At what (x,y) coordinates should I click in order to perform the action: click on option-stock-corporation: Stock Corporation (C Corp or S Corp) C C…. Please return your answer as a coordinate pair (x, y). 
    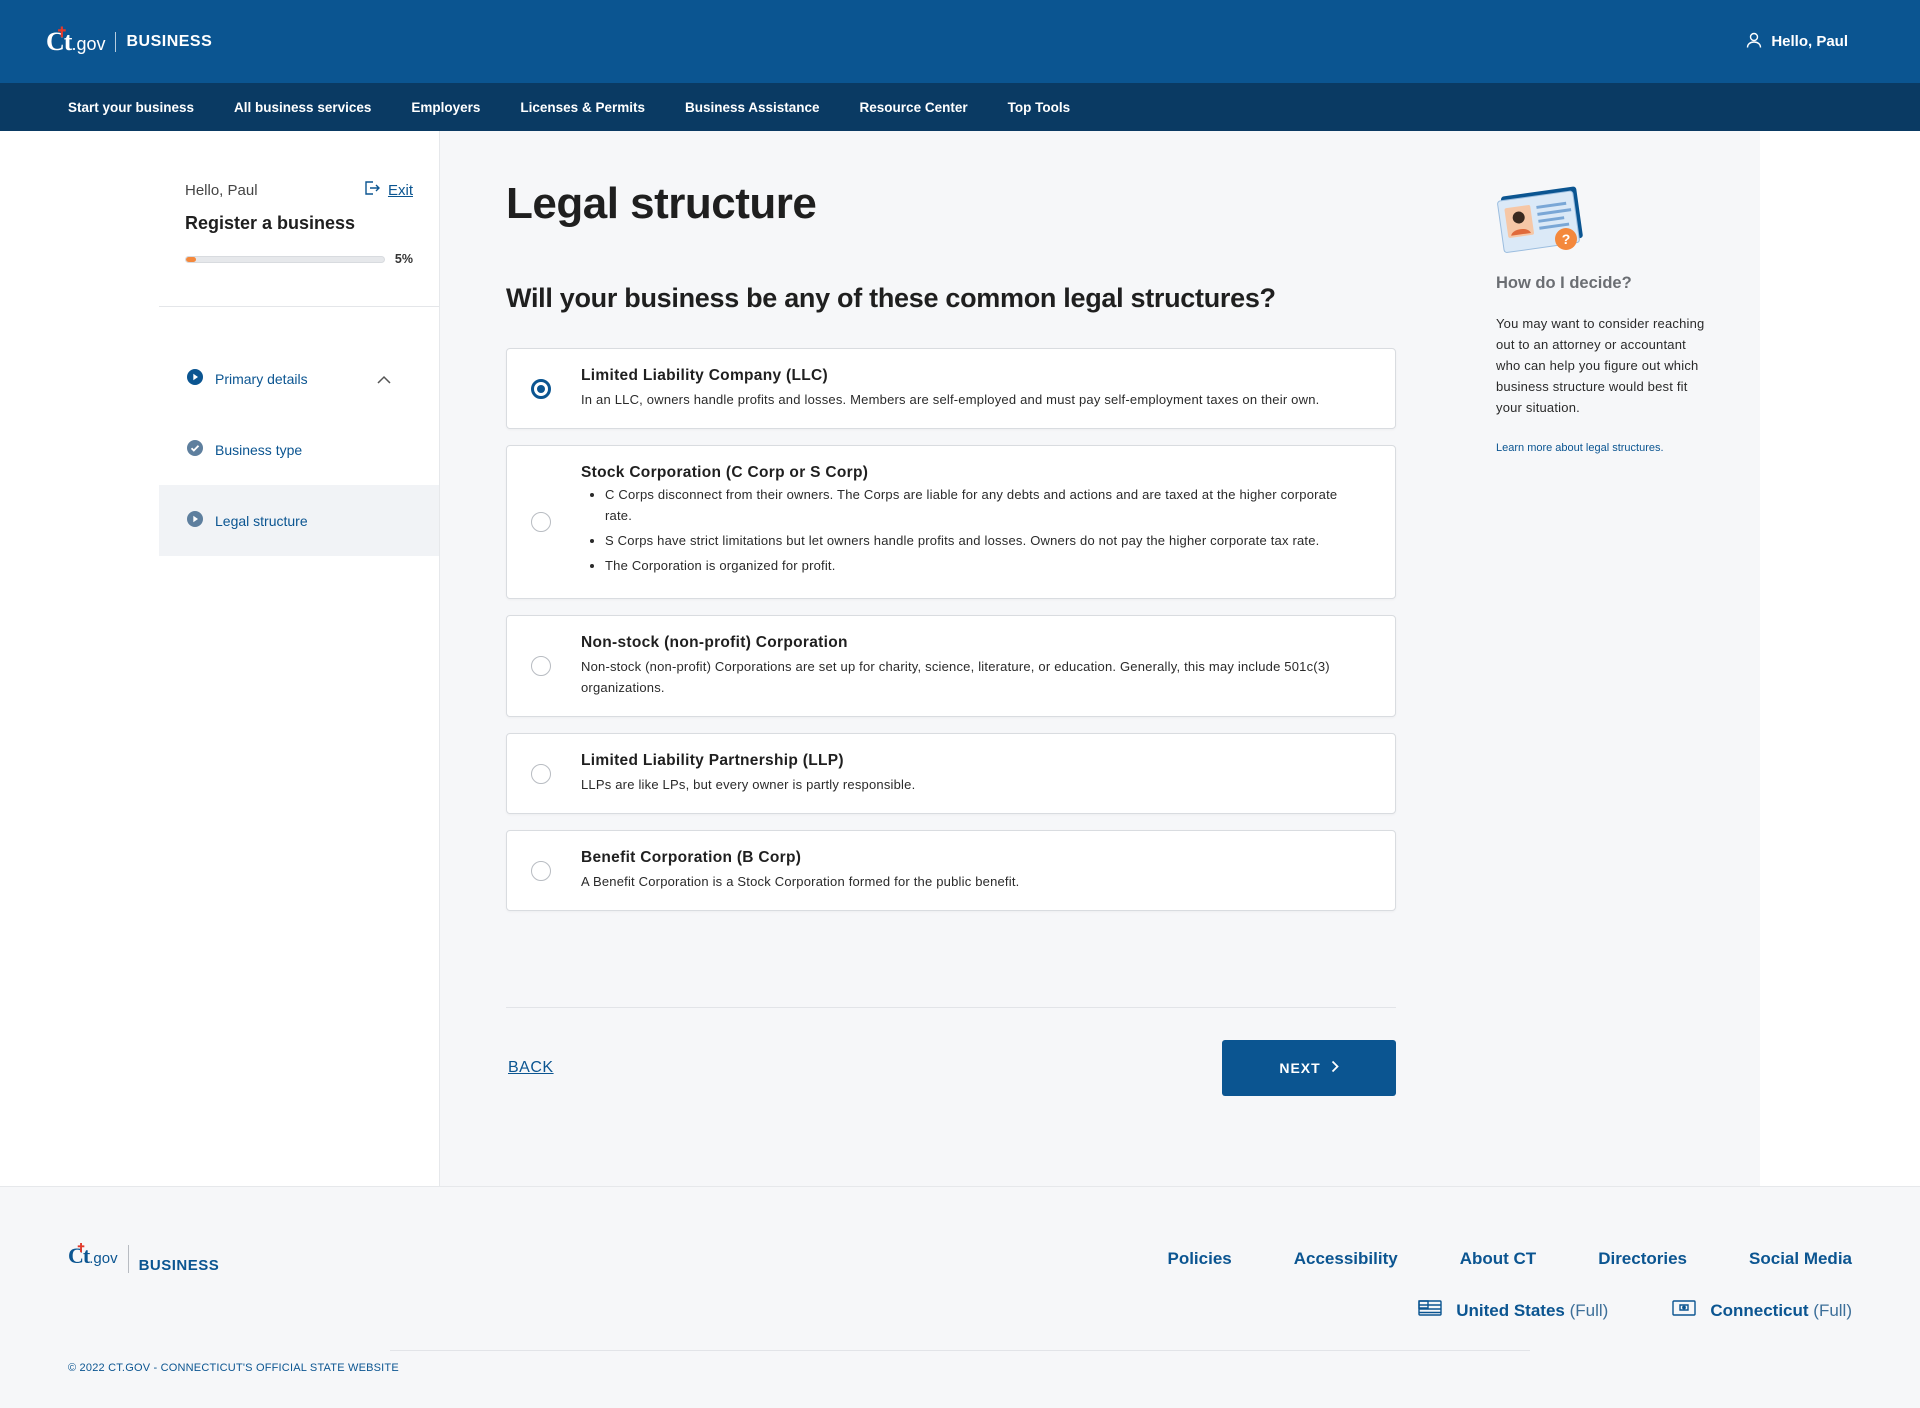
    Looking at the image, I should click on (951, 522).